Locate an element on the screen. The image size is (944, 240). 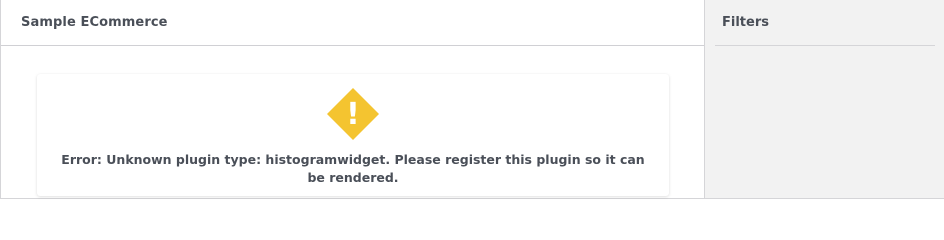
dashboard-header: Sample ECommerce is located at coordinates (352, 23).